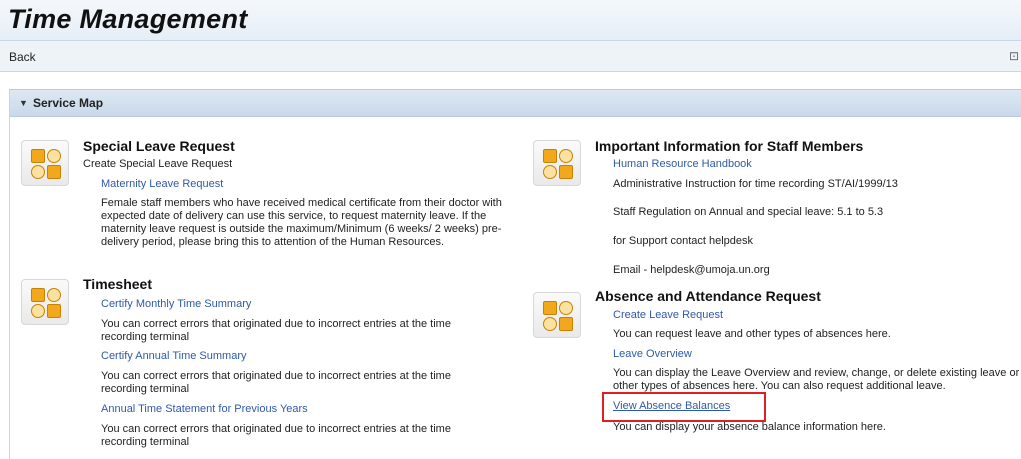  What do you see at coordinates (510, 20) in the screenshot?
I see `title-bar: Time Management` at bounding box center [510, 20].